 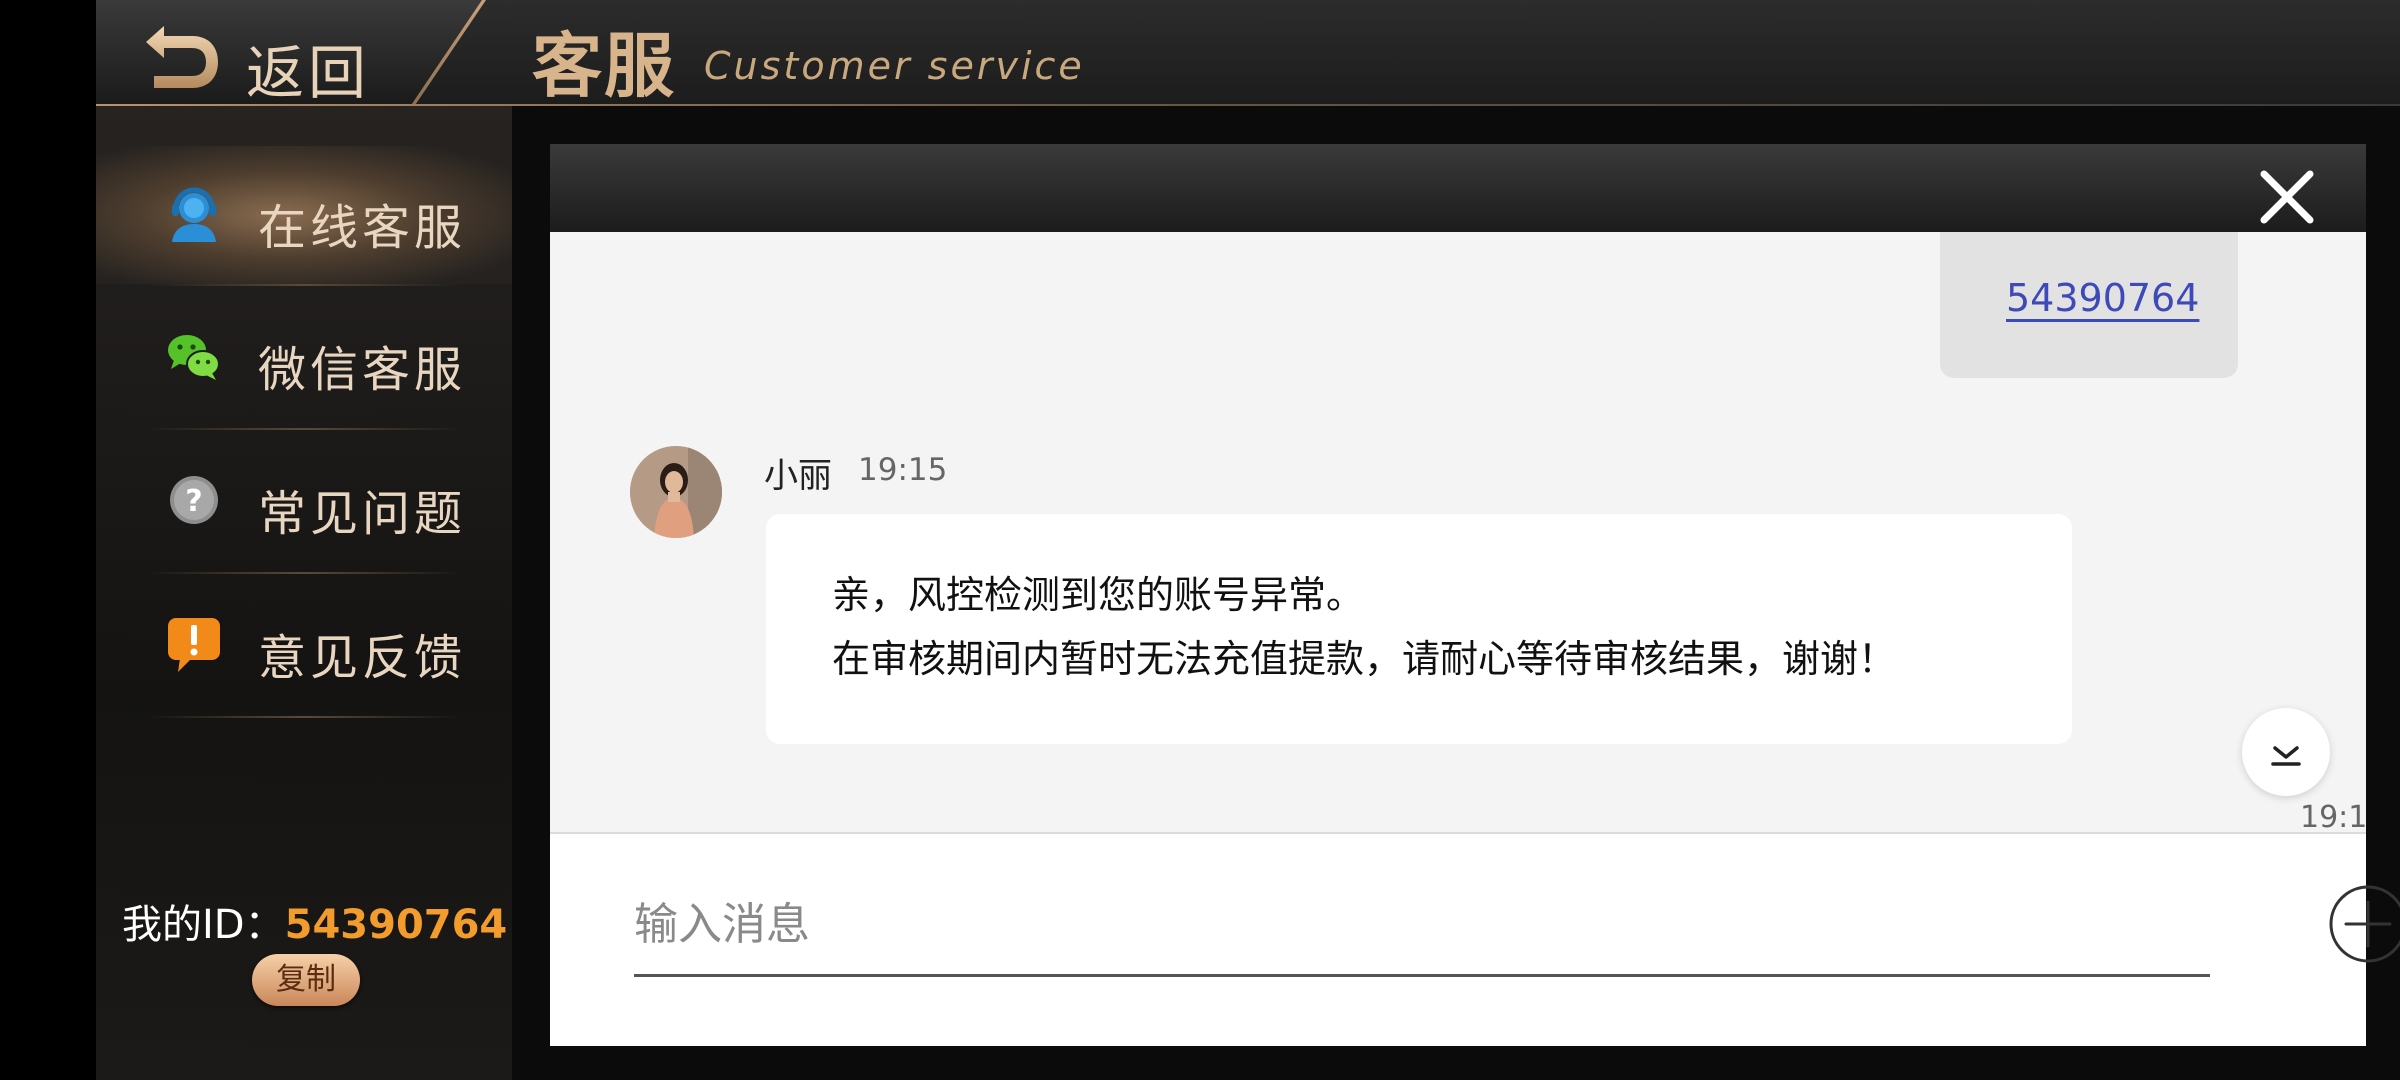 I want to click on page-title: 客服, so click(x=604, y=66).